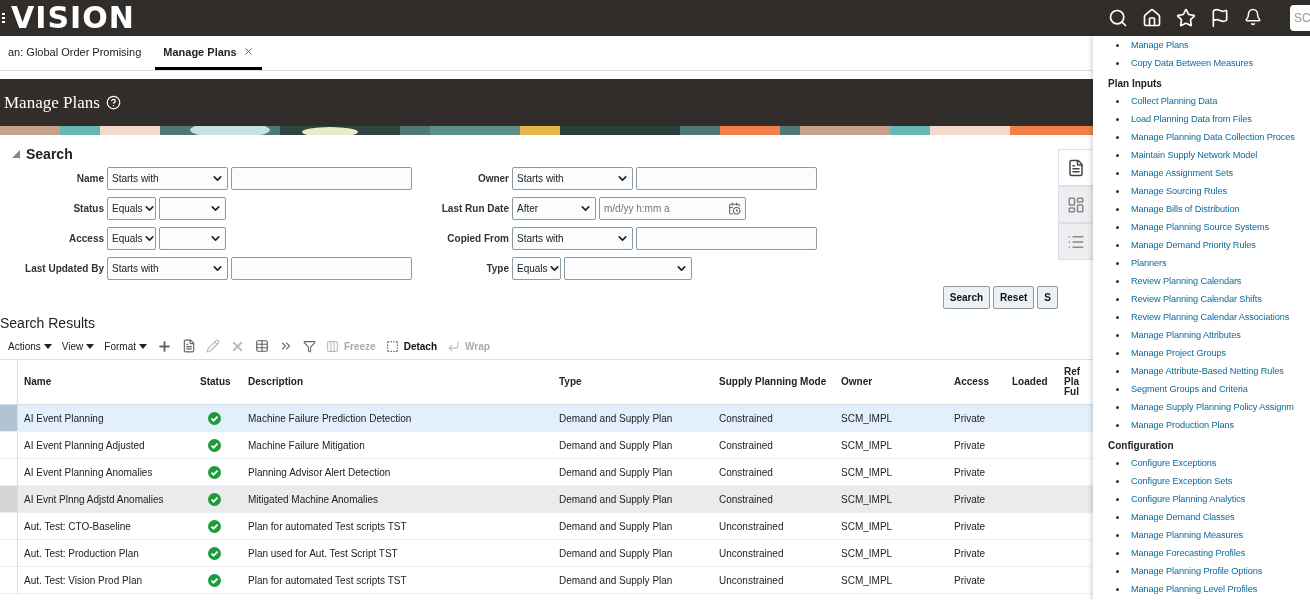 This screenshot has height=600, width=1310. What do you see at coordinates (1187, 535) in the screenshot?
I see `task-link: Manage Planning Measures` at bounding box center [1187, 535].